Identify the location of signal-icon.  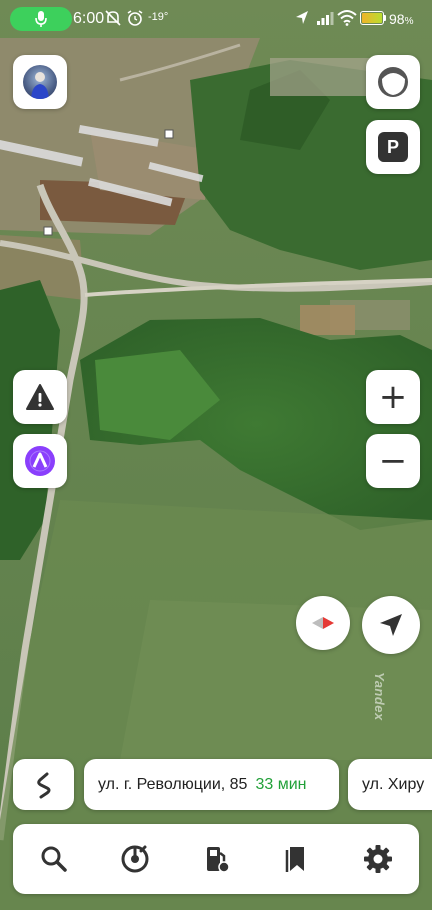
(325, 18).